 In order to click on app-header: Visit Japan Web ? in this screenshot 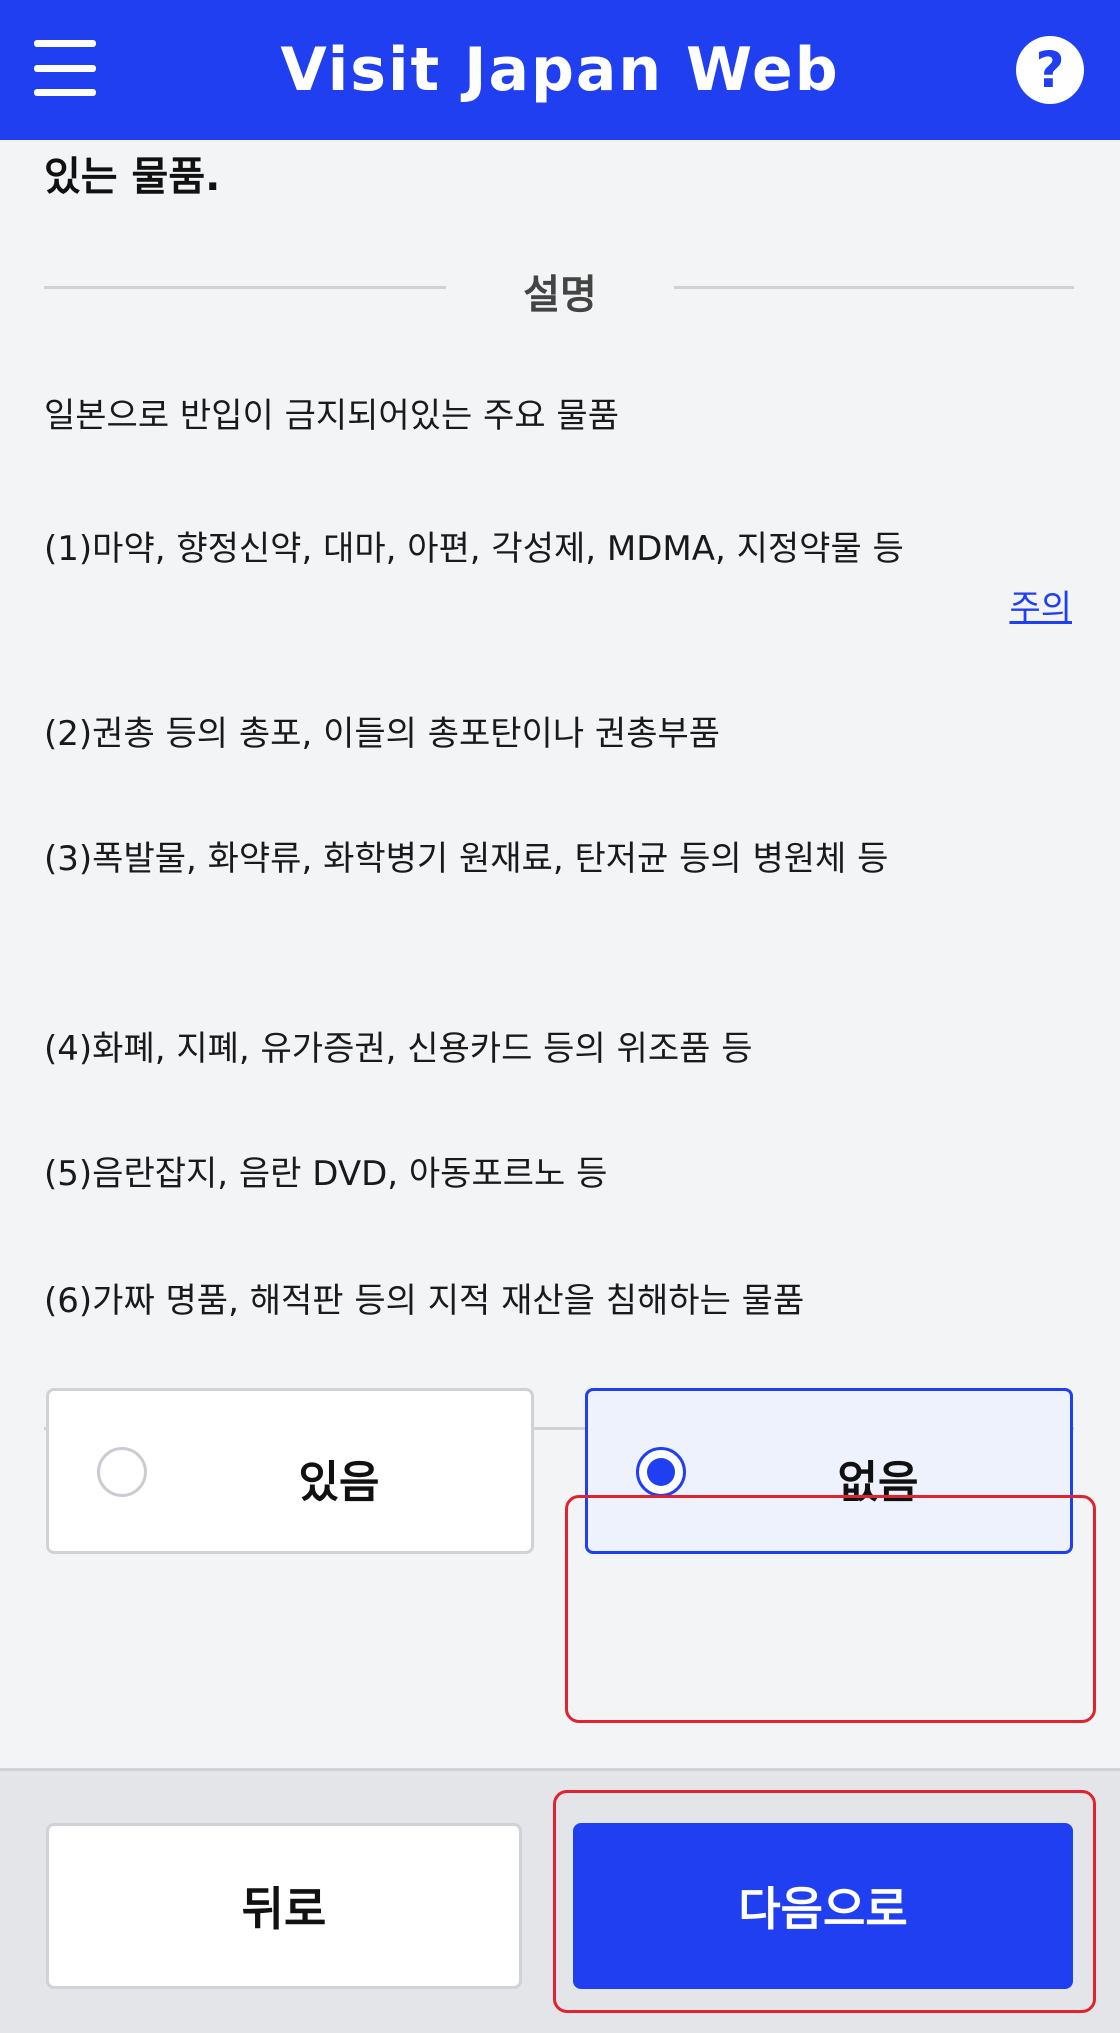, I will do `click(560, 70)`.